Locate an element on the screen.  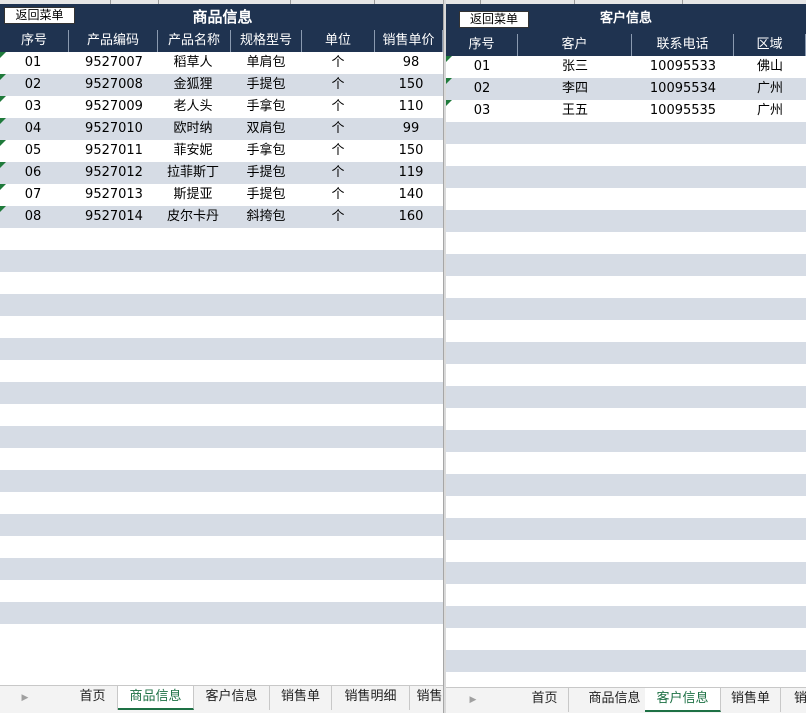
table-cell: 119 is located at coordinates (410, 173).